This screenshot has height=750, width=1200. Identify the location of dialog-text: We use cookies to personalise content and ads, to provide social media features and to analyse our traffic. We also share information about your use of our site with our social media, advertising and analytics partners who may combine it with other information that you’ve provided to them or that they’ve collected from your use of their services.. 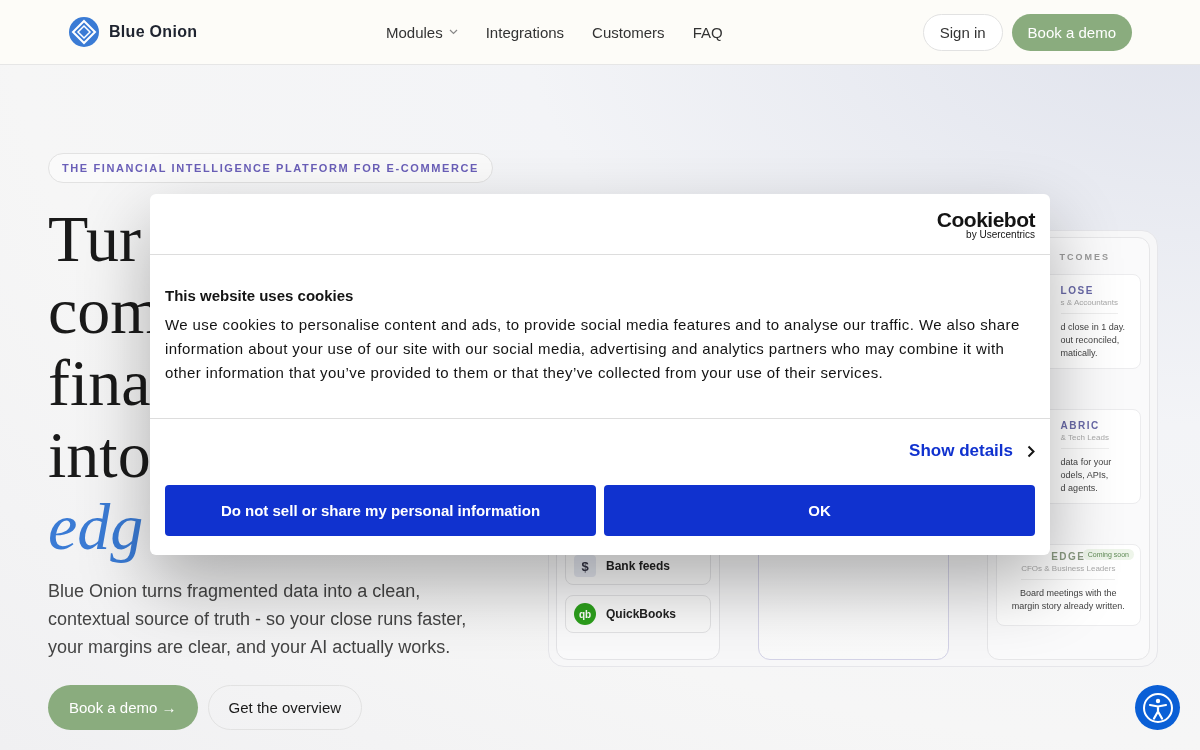
(593, 349).